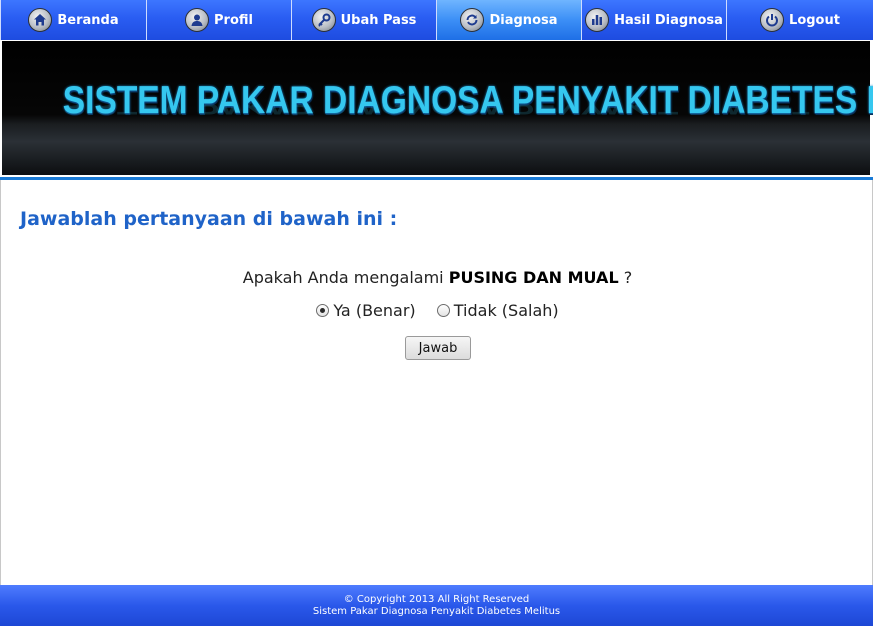 The image size is (873, 626). What do you see at coordinates (209, 219) in the screenshot?
I see `page-heading: Jawablah pertanyaan di bawah ini :` at bounding box center [209, 219].